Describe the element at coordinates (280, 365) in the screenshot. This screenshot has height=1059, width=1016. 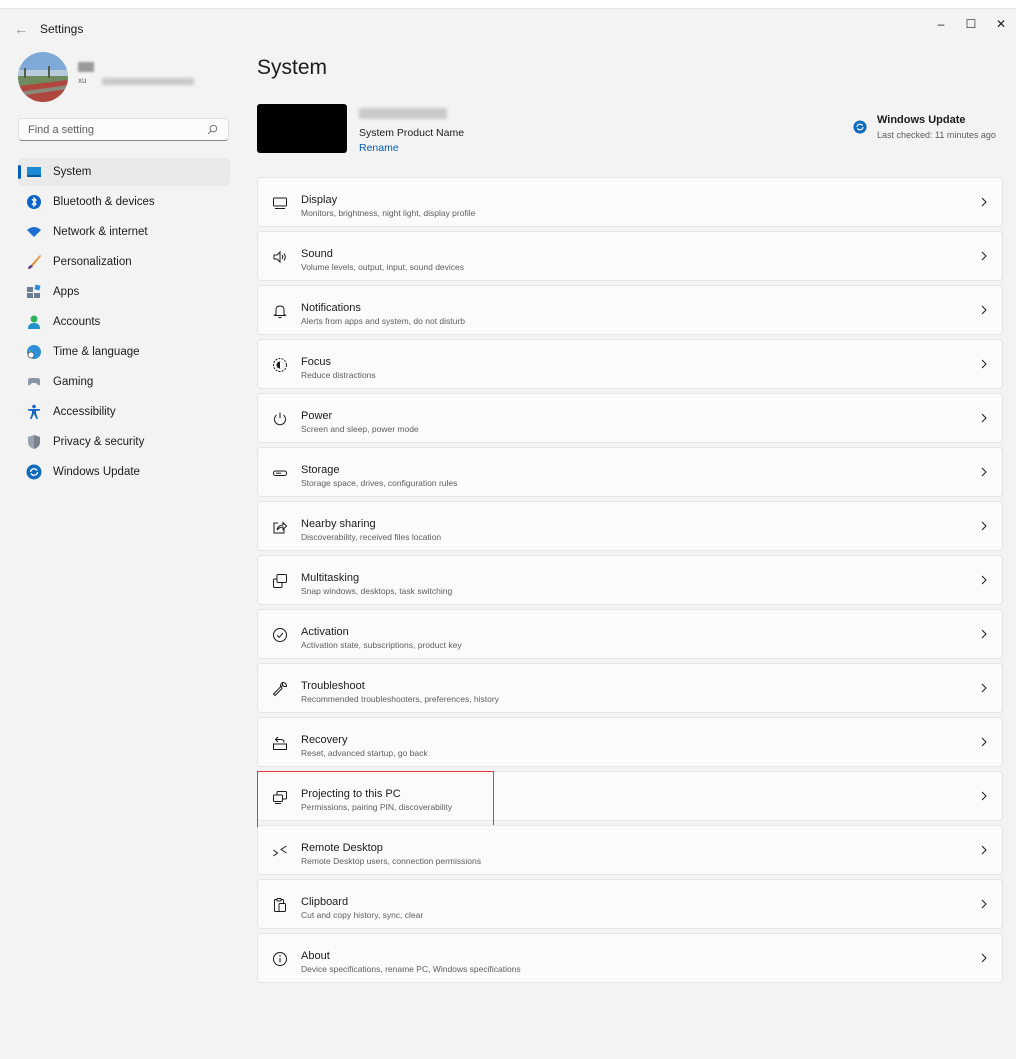
I see `focus-icon` at that location.